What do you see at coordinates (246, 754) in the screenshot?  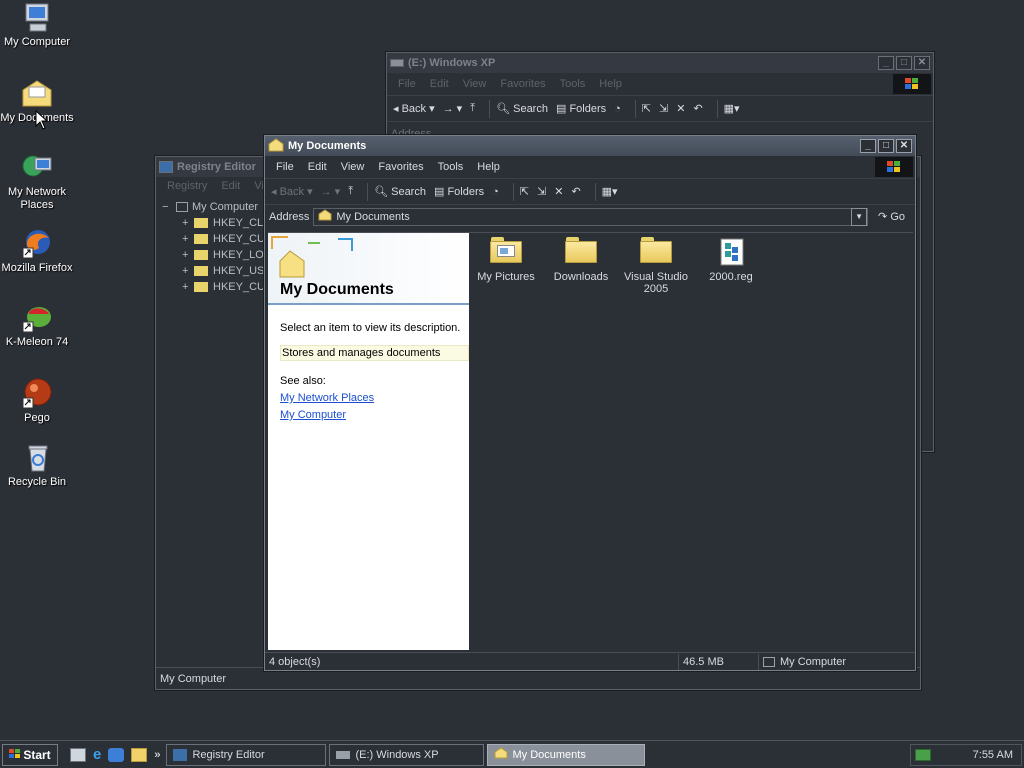 I see `taskbar-button-registry-editor: Registry Editor` at bounding box center [246, 754].